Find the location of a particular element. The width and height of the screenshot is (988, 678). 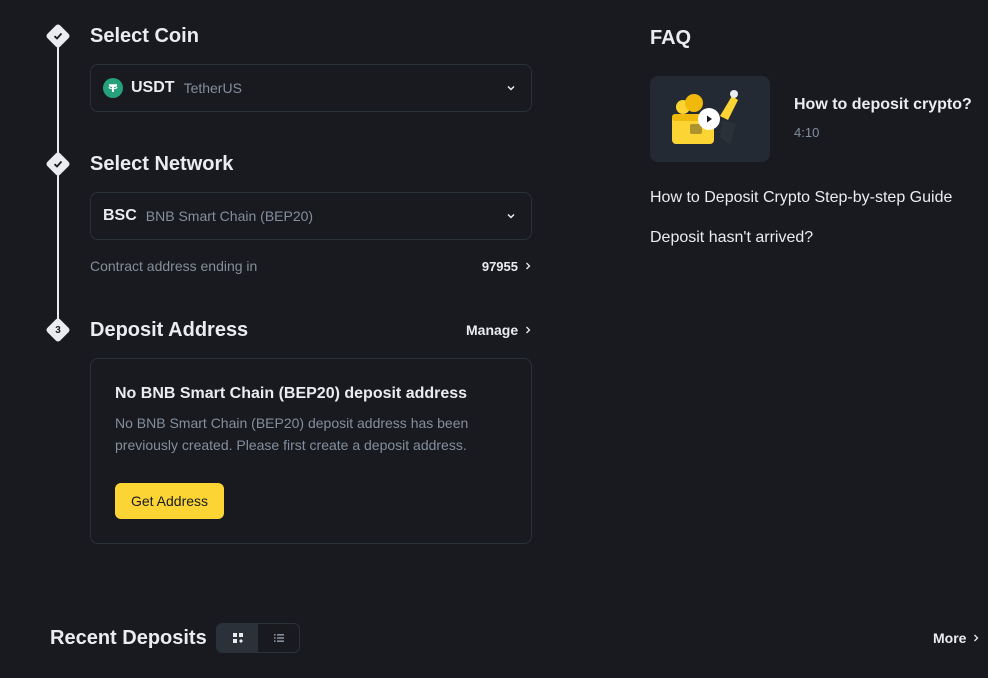

manage-label: Manage is located at coordinates (492, 330).